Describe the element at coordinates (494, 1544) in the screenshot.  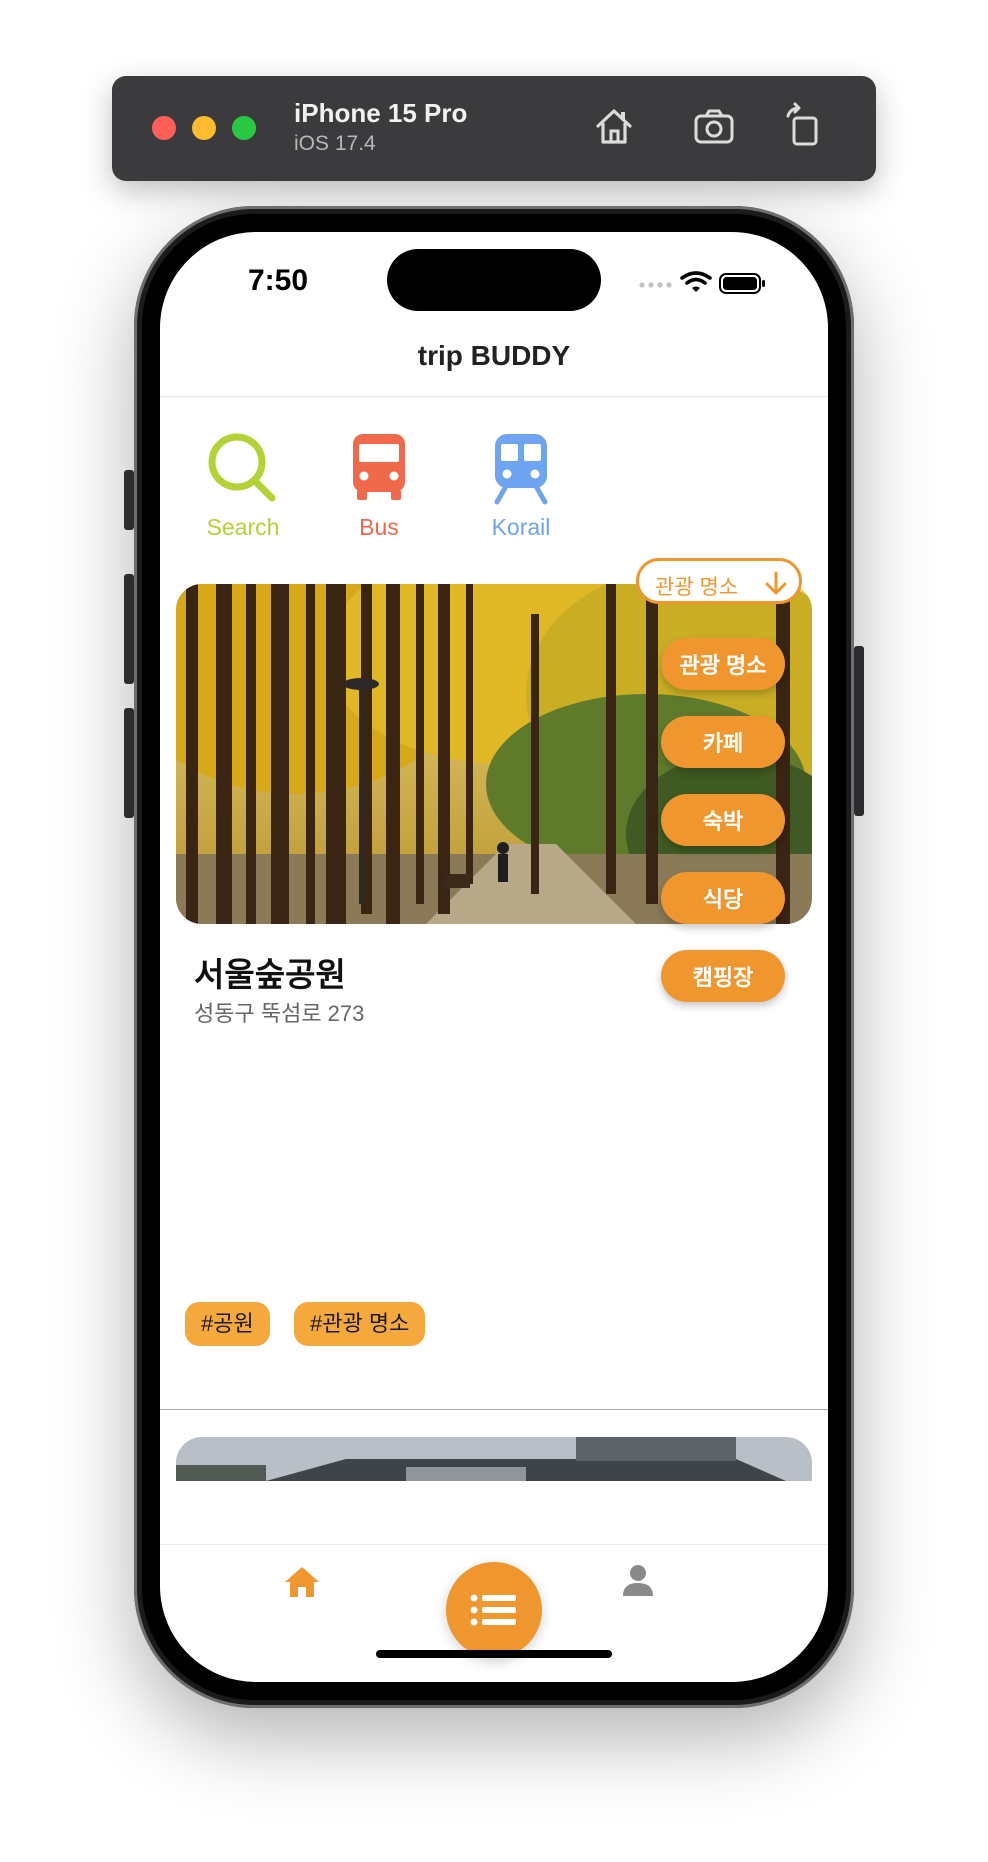
I see `tabbar-divider` at that location.